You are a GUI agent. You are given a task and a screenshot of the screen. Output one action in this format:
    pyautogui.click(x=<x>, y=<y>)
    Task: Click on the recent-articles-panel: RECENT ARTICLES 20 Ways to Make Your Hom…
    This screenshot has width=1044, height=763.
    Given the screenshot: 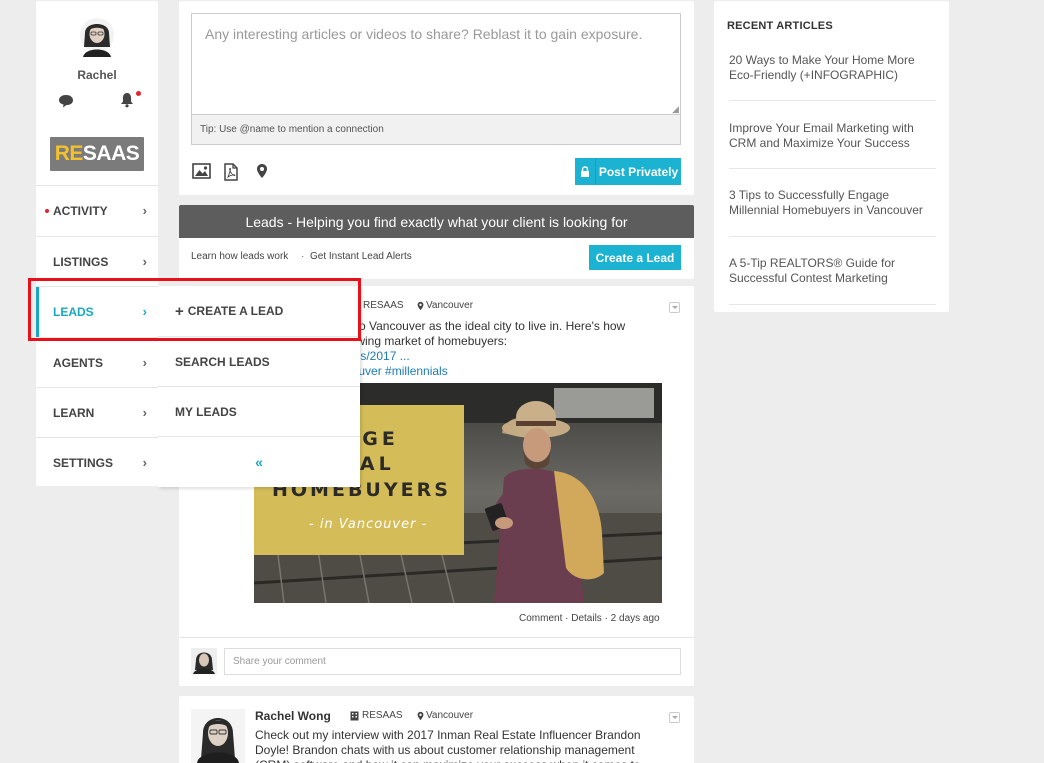 What is the action you would take?
    pyautogui.click(x=831, y=156)
    